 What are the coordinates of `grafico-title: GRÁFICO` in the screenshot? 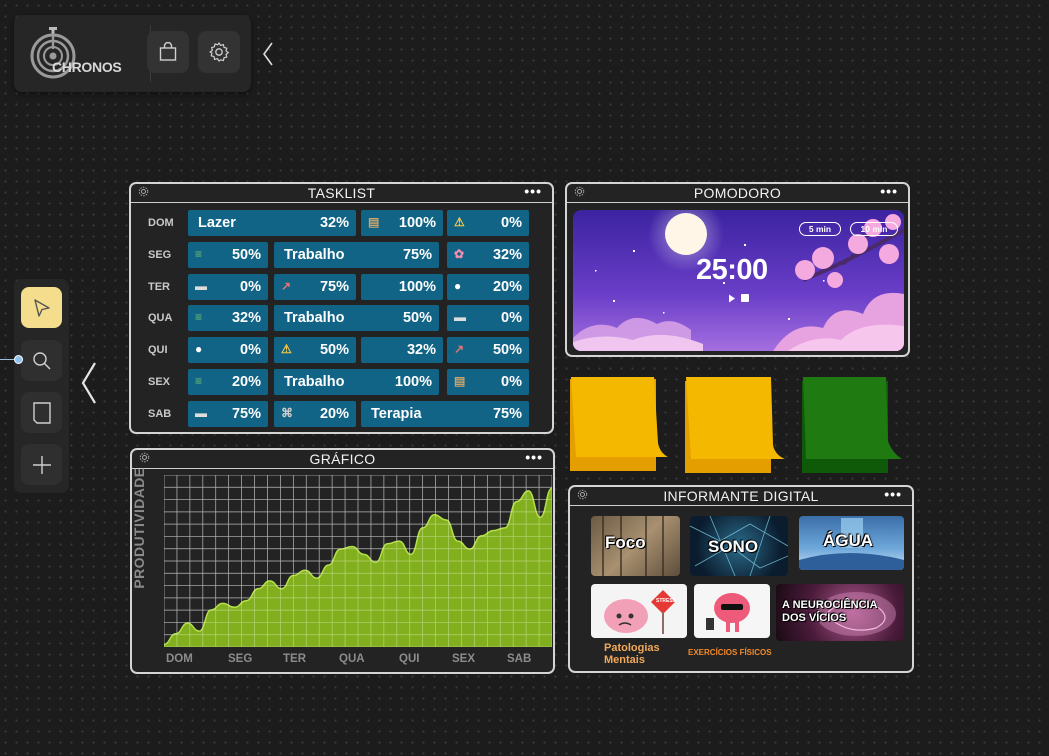 It's located at (342, 459).